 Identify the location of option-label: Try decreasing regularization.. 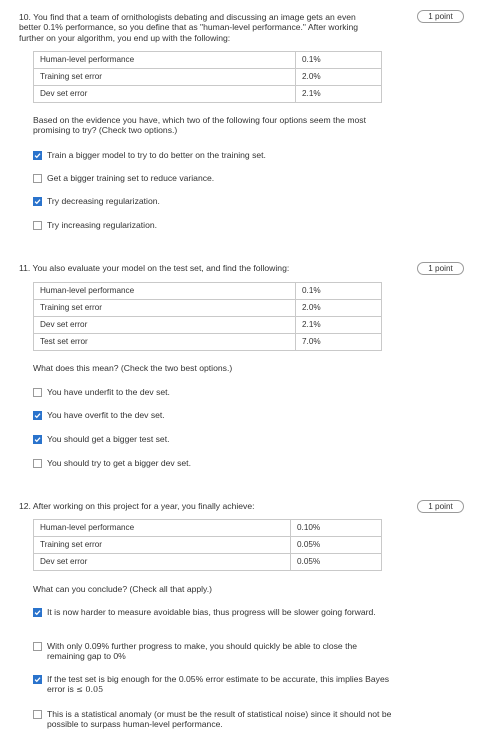
(103, 201).